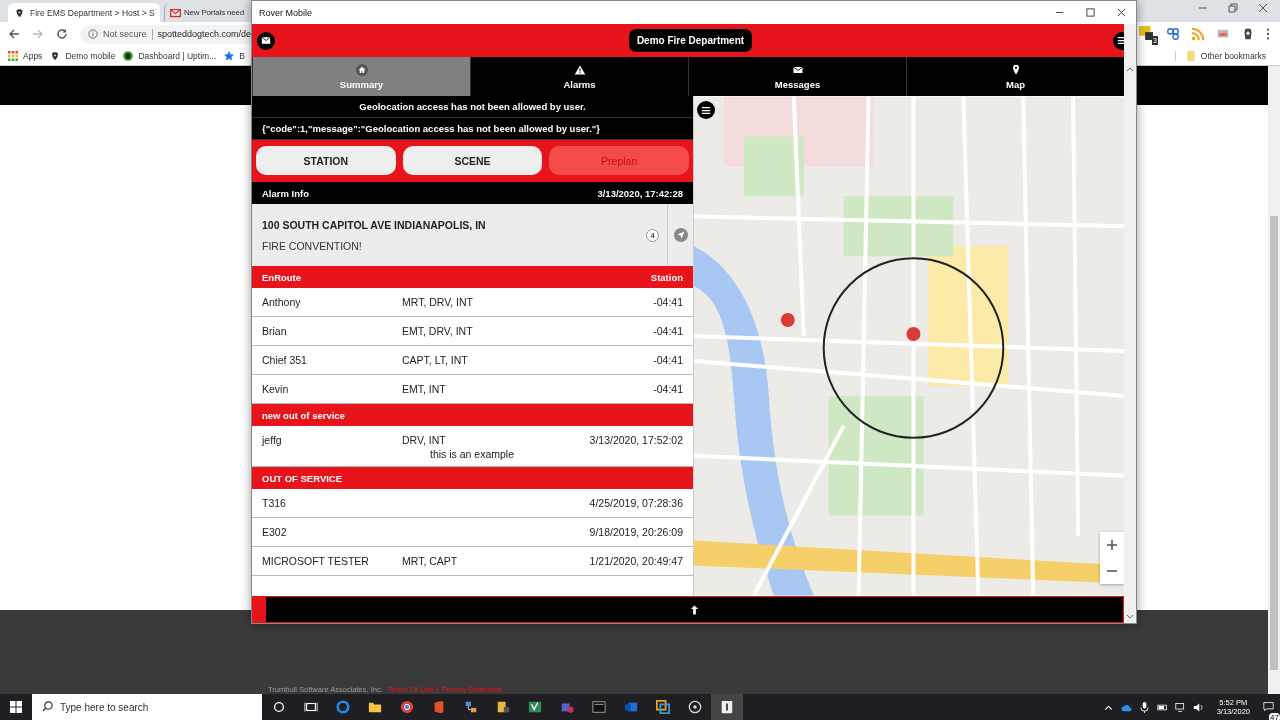 This screenshot has height=720, width=1280. I want to click on member-time: 9/18/2019, 20:26:09, so click(636, 532).